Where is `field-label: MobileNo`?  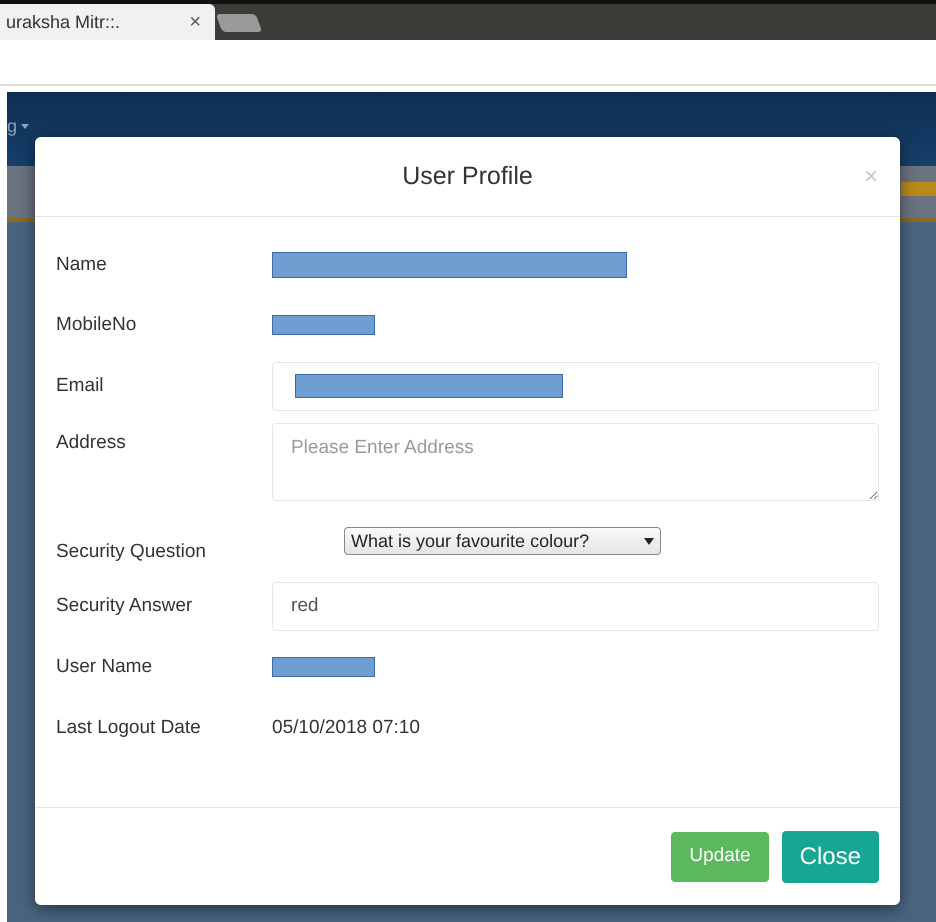 field-label: MobileNo is located at coordinates (97, 324).